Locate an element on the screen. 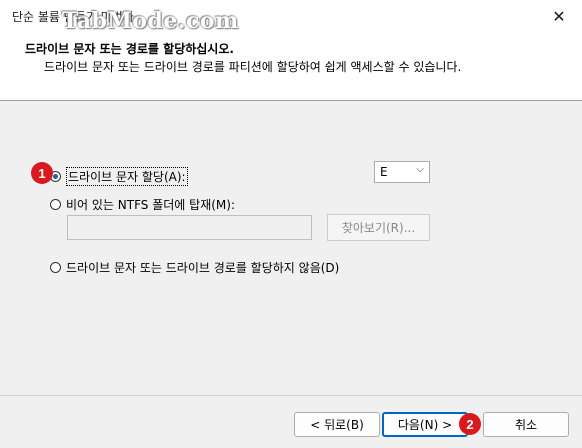 The image size is (582, 448). radio-mount-folder: 비어 있는 NTFS 폴더에 탑재(M): is located at coordinates (142, 204).